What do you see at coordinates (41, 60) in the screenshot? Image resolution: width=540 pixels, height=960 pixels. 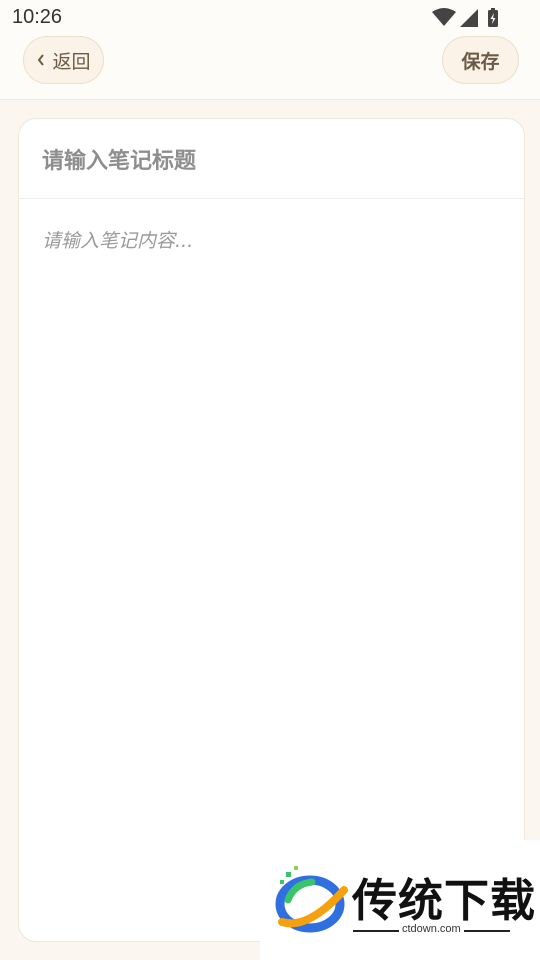 I see `chevron-left-icon` at bounding box center [41, 60].